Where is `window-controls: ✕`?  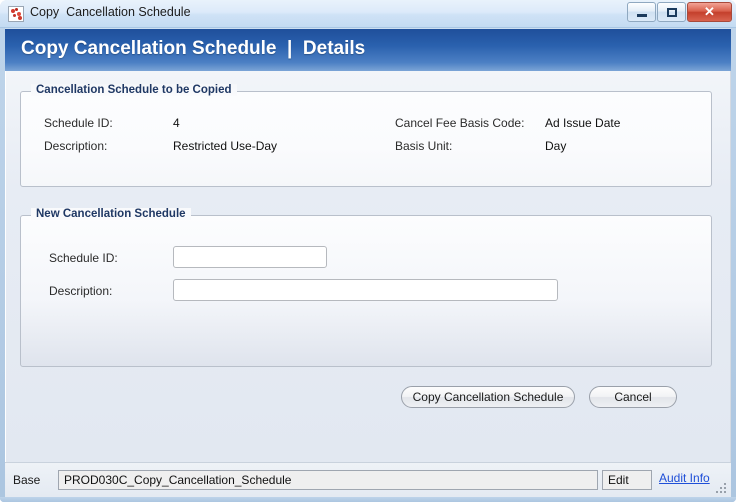 window-controls: ✕ is located at coordinates (679, 12).